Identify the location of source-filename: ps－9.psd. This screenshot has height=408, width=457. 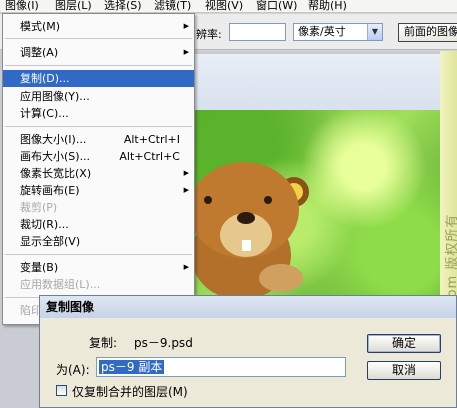
(163, 343).